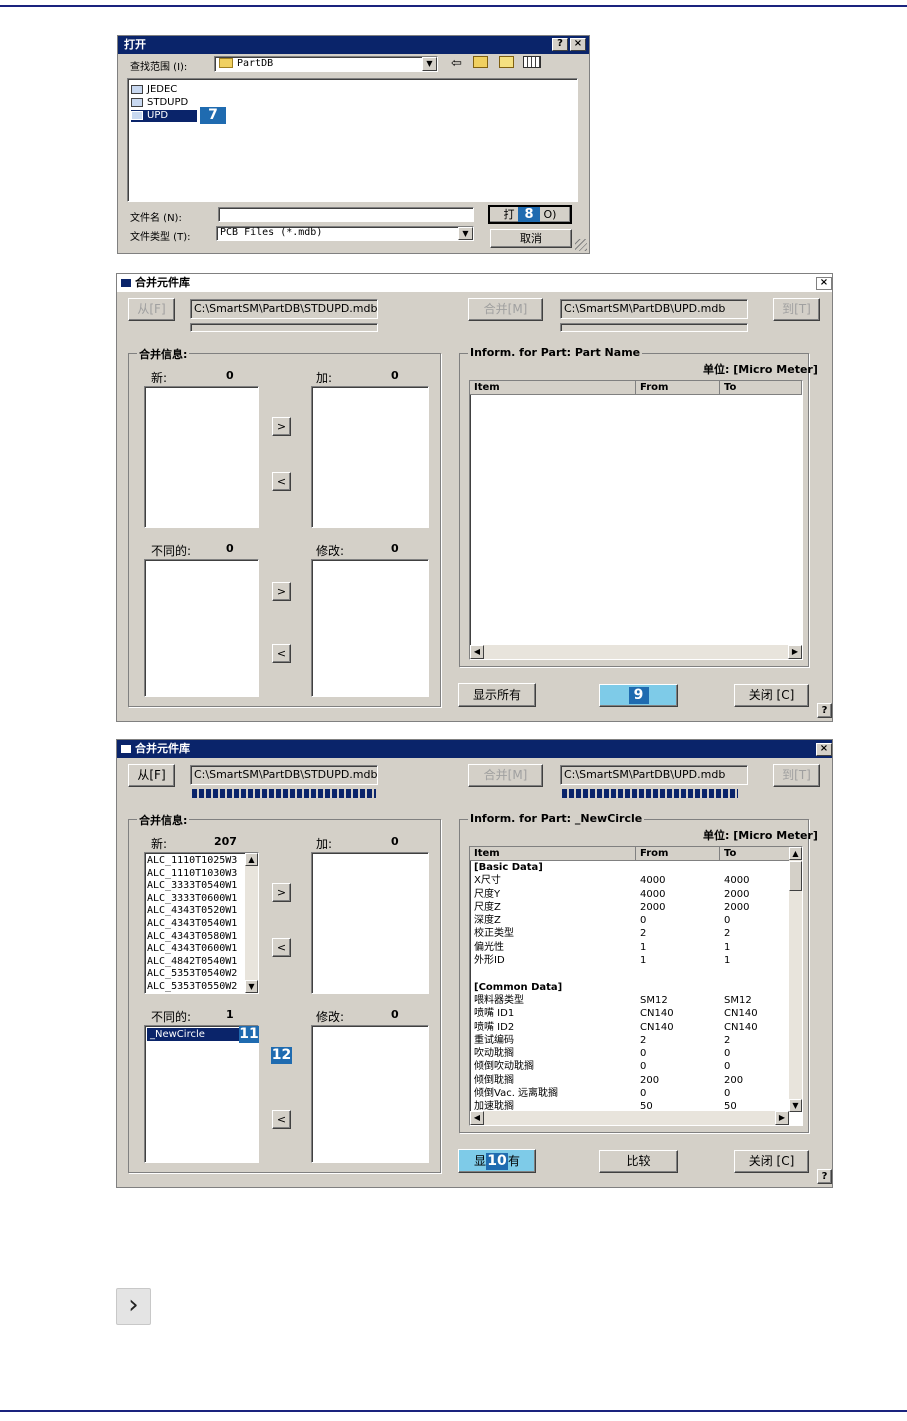  What do you see at coordinates (506, 62) in the screenshot?
I see `new-folder-icon` at bounding box center [506, 62].